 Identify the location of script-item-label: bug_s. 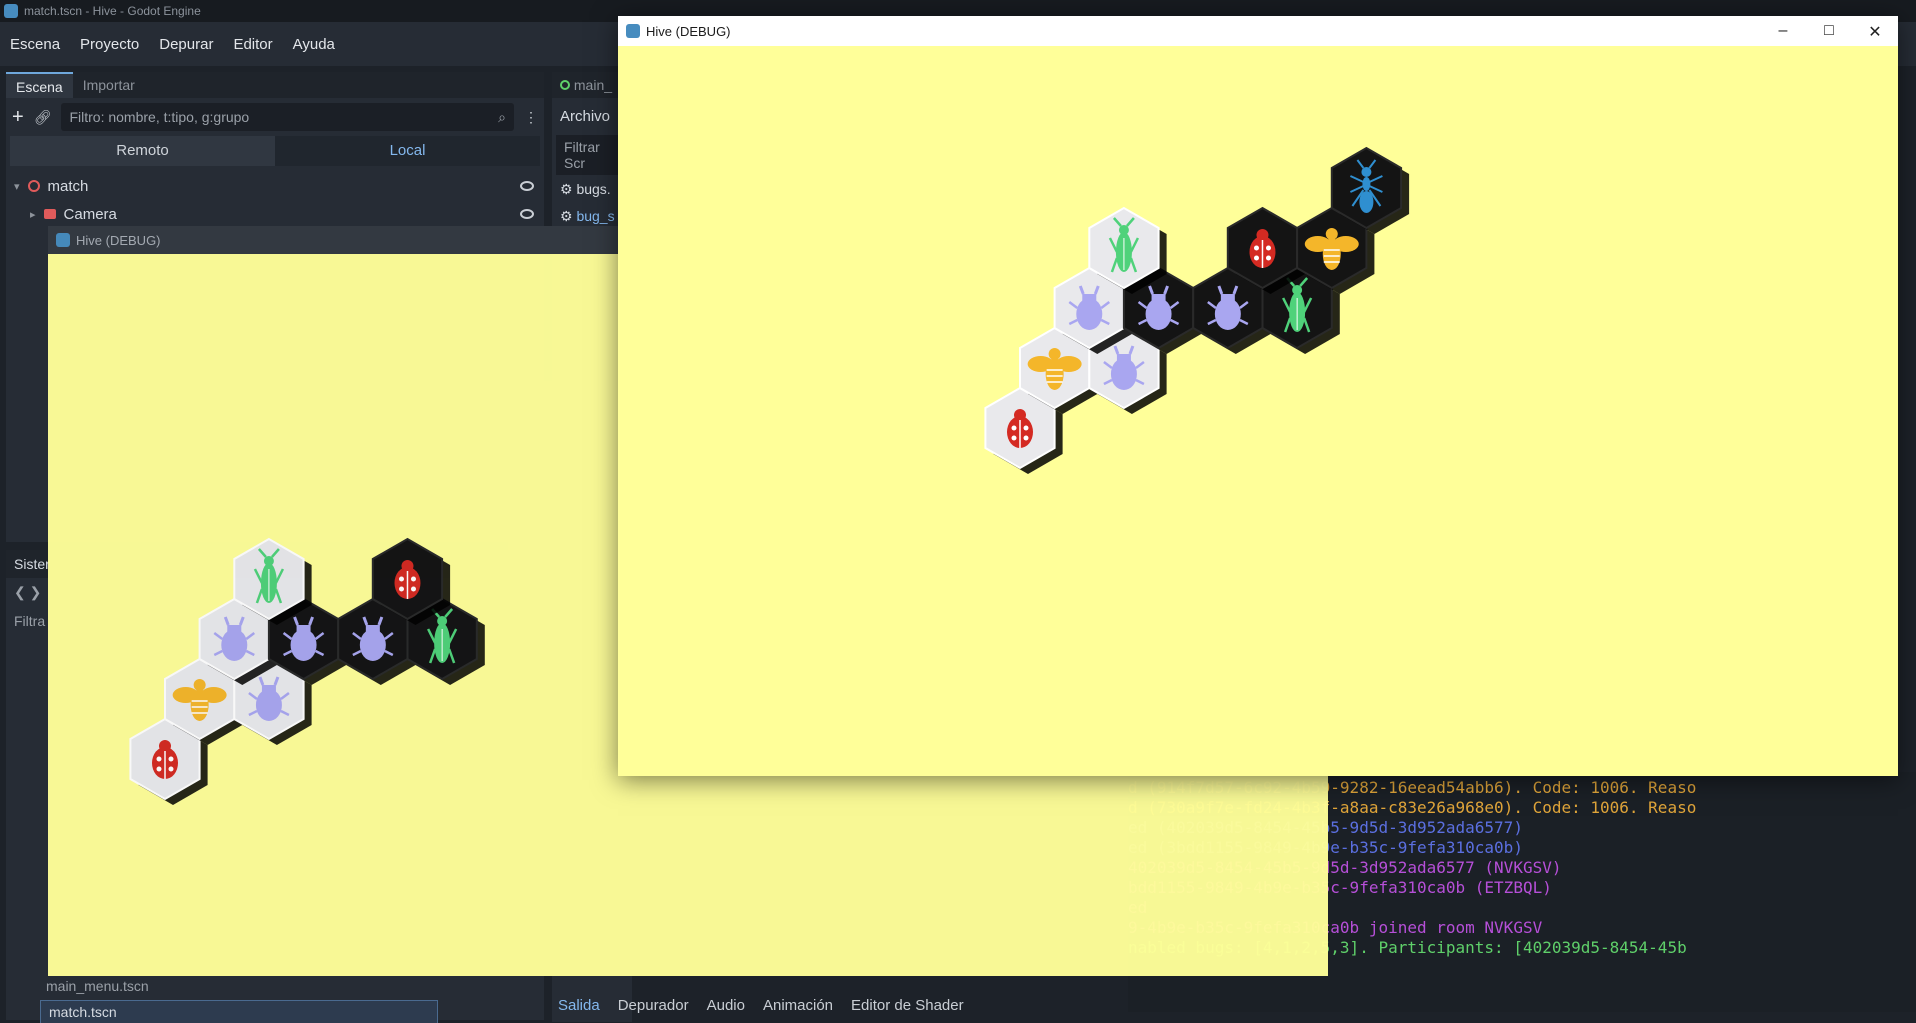
(595, 216).